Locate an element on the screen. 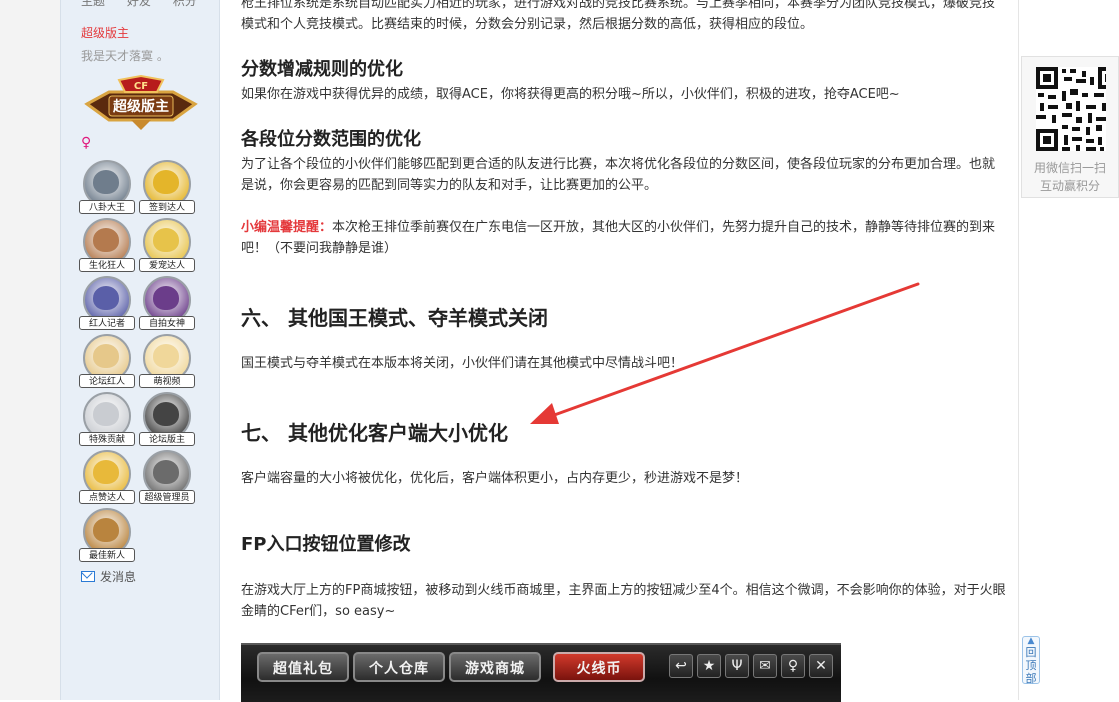  wechat-qr-panel: 用微信扫一扫 互动赢积分 is located at coordinates (1070, 127).